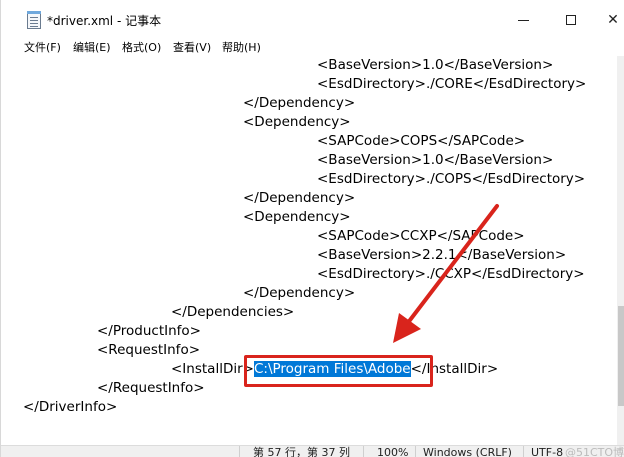 The image size is (624, 457). I want to click on maximize-icon, so click(571, 20).